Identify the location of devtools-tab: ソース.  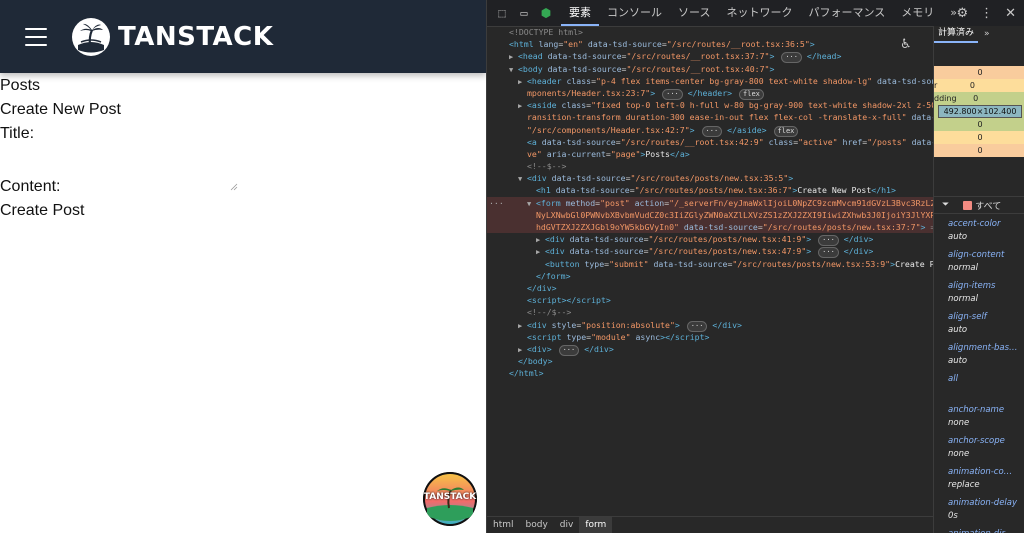
(694, 13).